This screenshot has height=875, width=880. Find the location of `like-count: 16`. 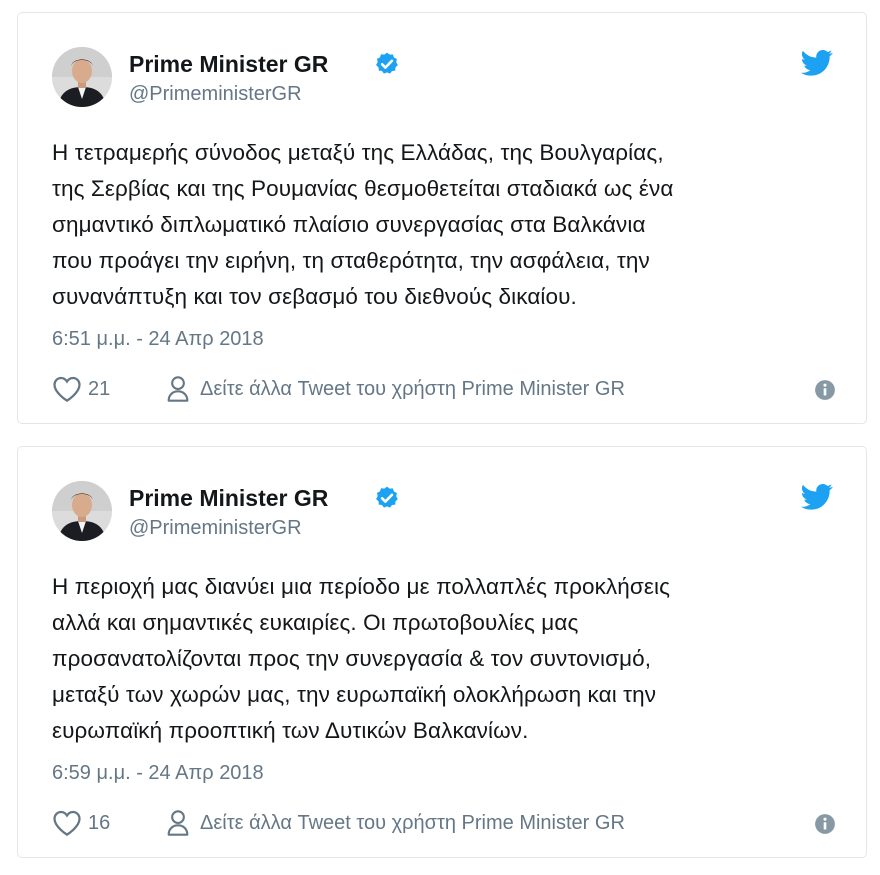

like-count: 16 is located at coordinates (99, 822).